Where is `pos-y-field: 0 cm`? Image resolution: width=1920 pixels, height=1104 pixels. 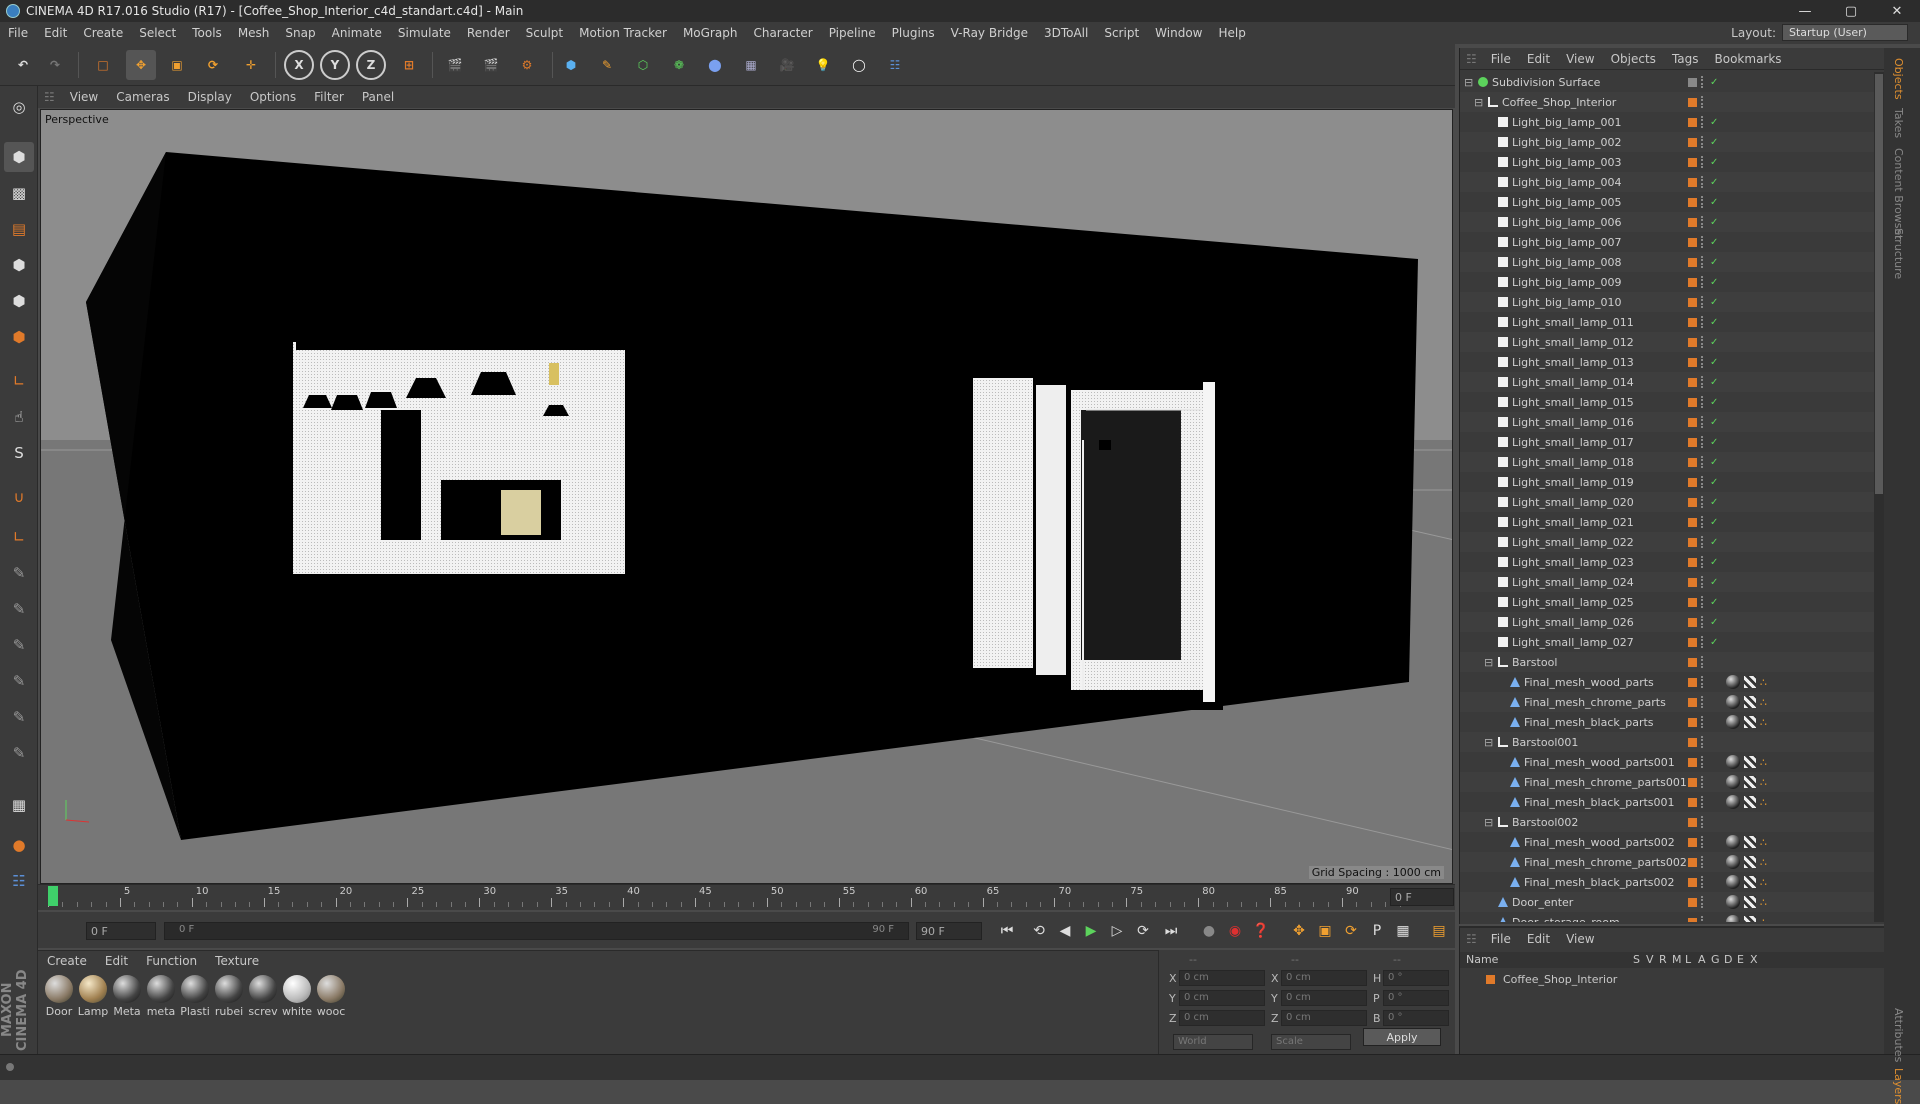 pos-y-field: 0 cm is located at coordinates (1222, 998).